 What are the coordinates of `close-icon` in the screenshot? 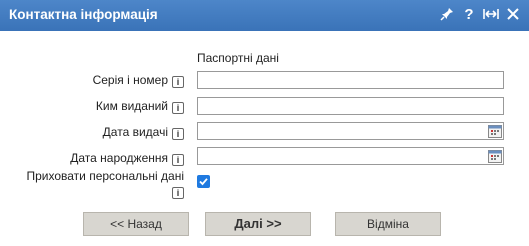 It's located at (513, 14).